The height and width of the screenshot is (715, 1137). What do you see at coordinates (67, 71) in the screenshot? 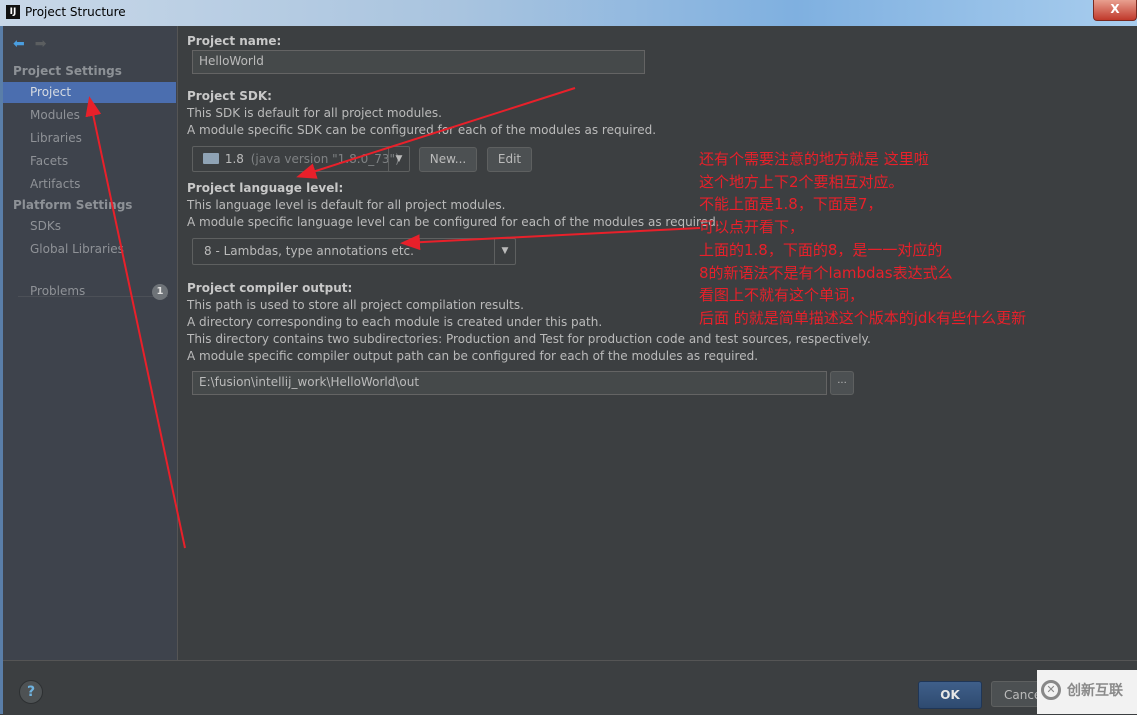
I see `section-project-settings: Project Settings` at bounding box center [67, 71].